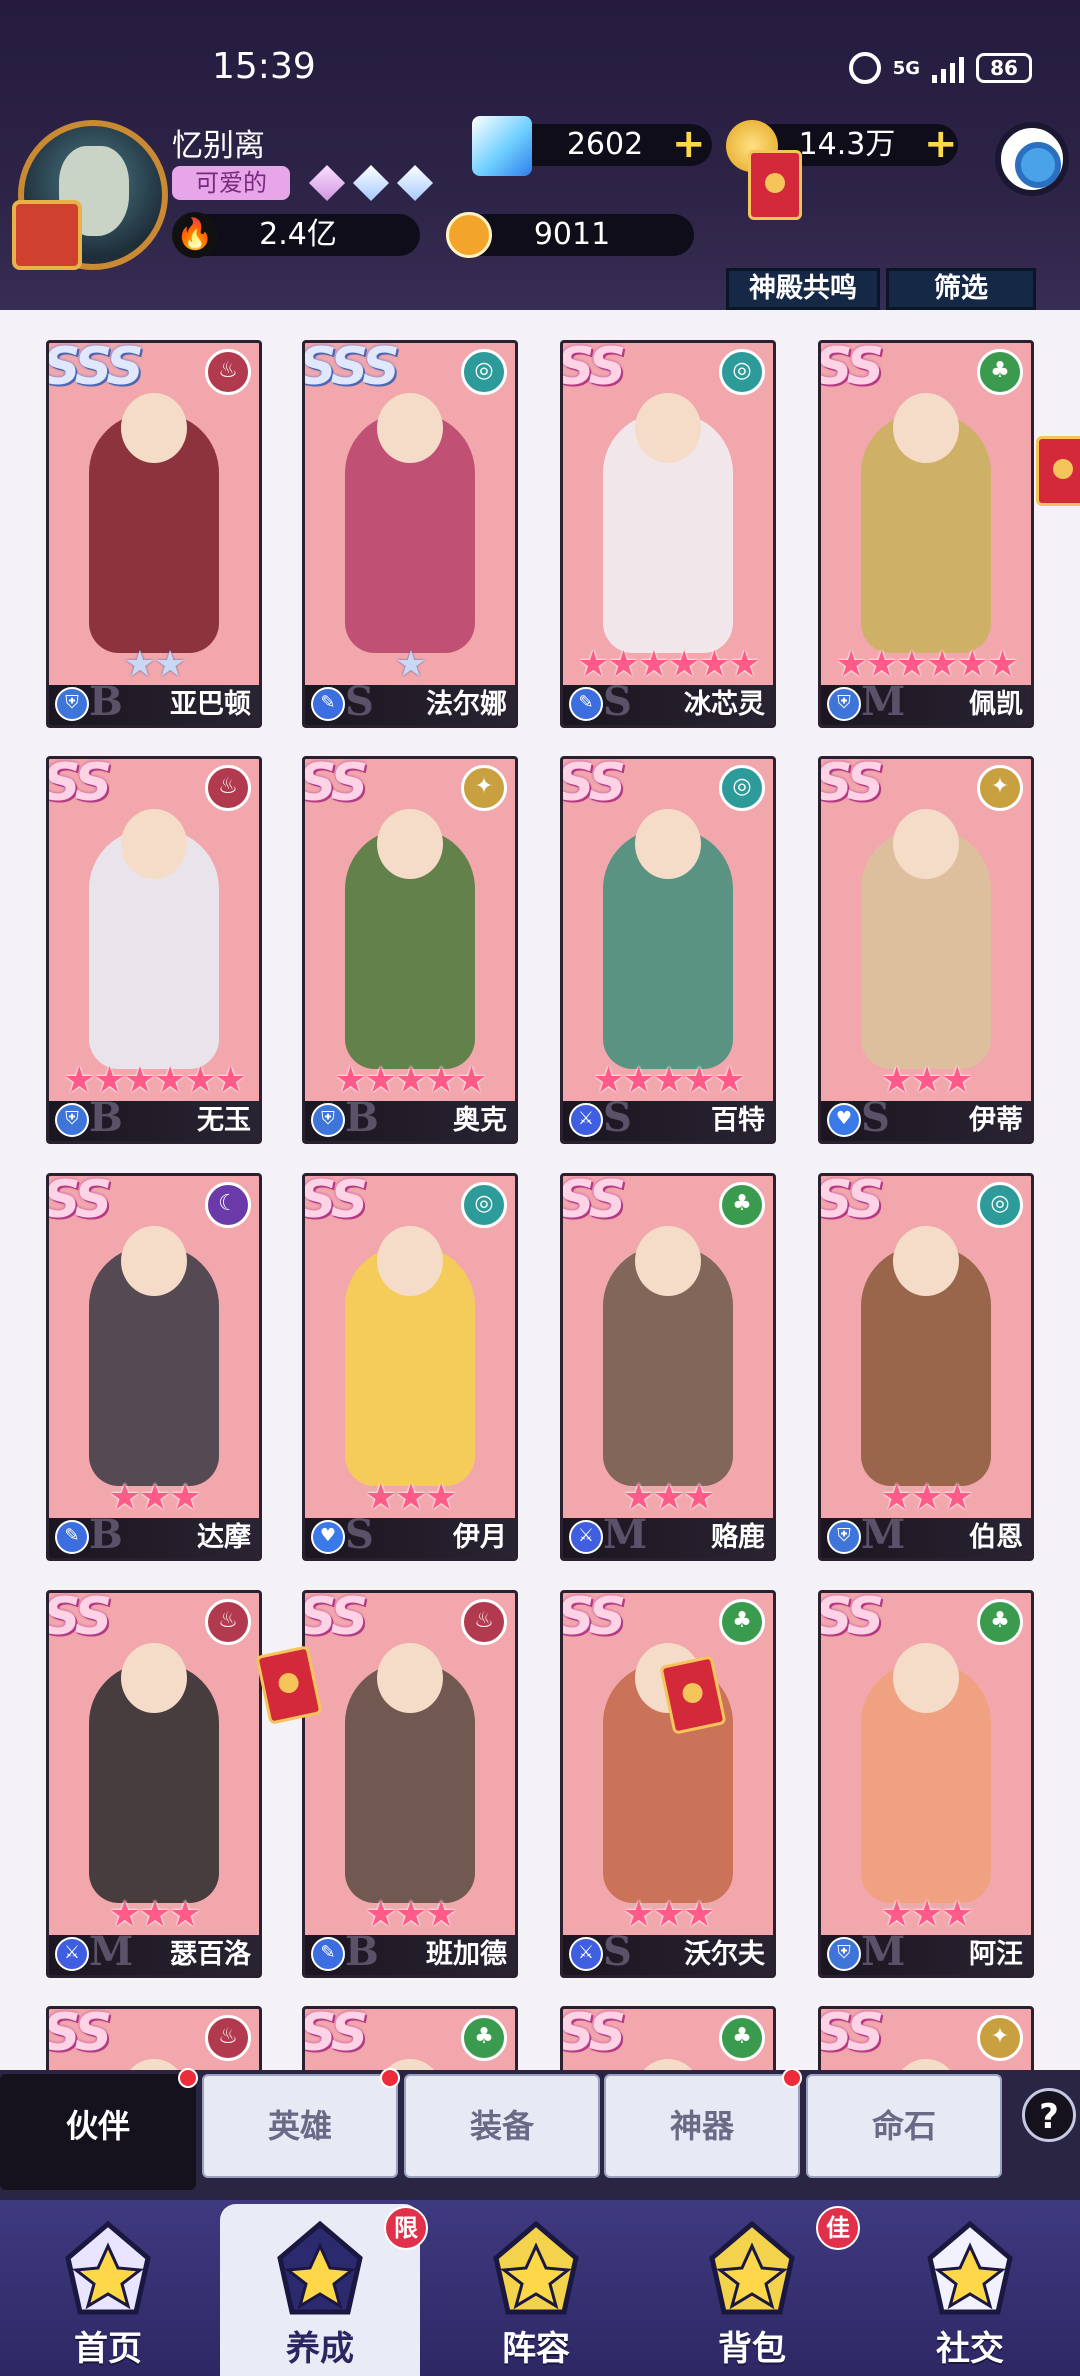 This screenshot has width=1080, height=2376. What do you see at coordinates (410, 534) in the screenshot?
I see `partner-card: SSS ◎ ★ ✎ S 法尔娜` at bounding box center [410, 534].